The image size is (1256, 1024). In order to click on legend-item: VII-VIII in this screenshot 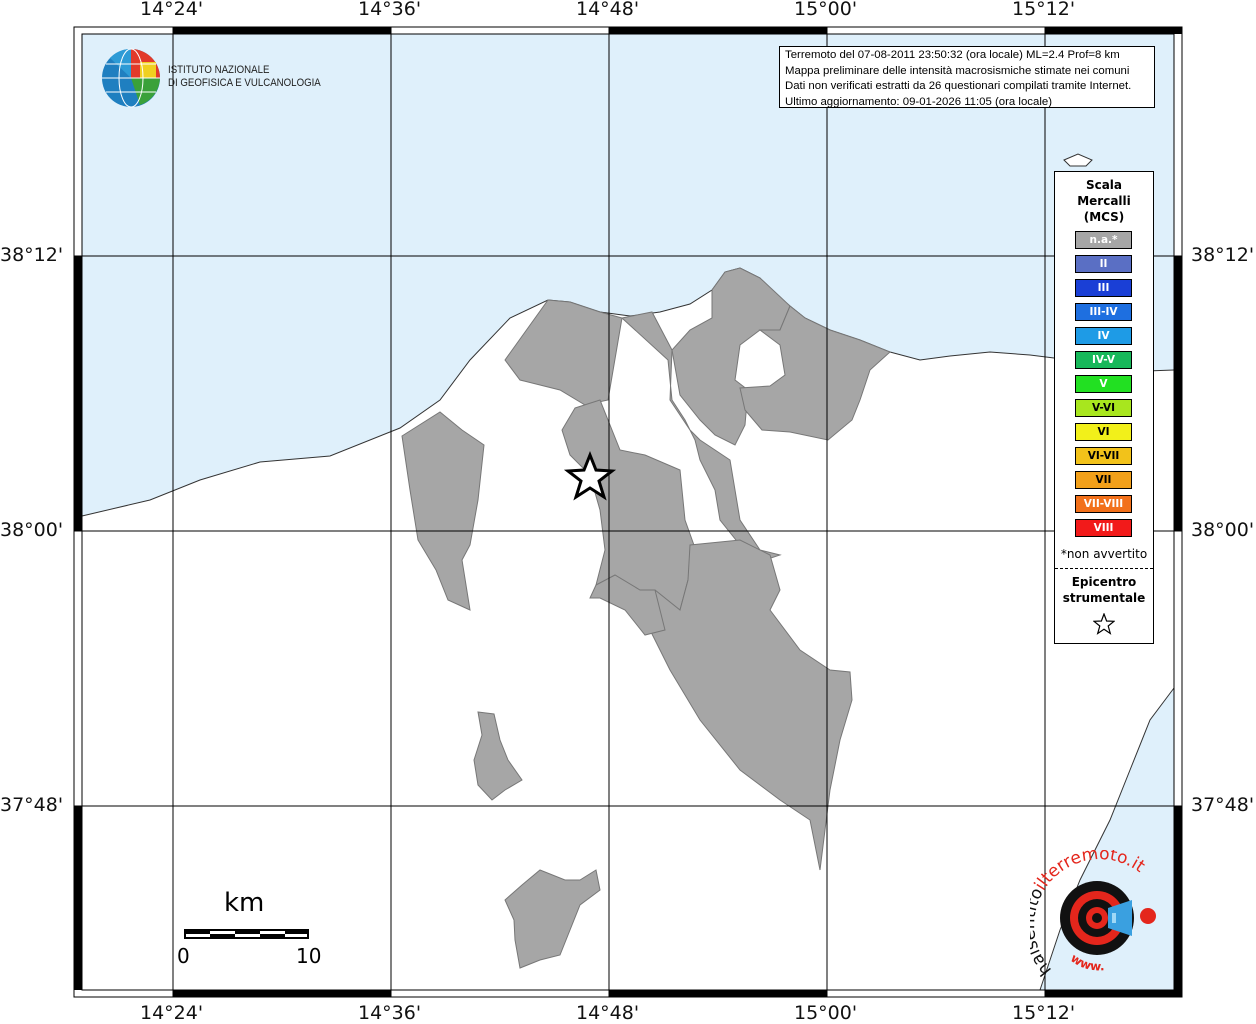, I will do `click(1103, 504)`.